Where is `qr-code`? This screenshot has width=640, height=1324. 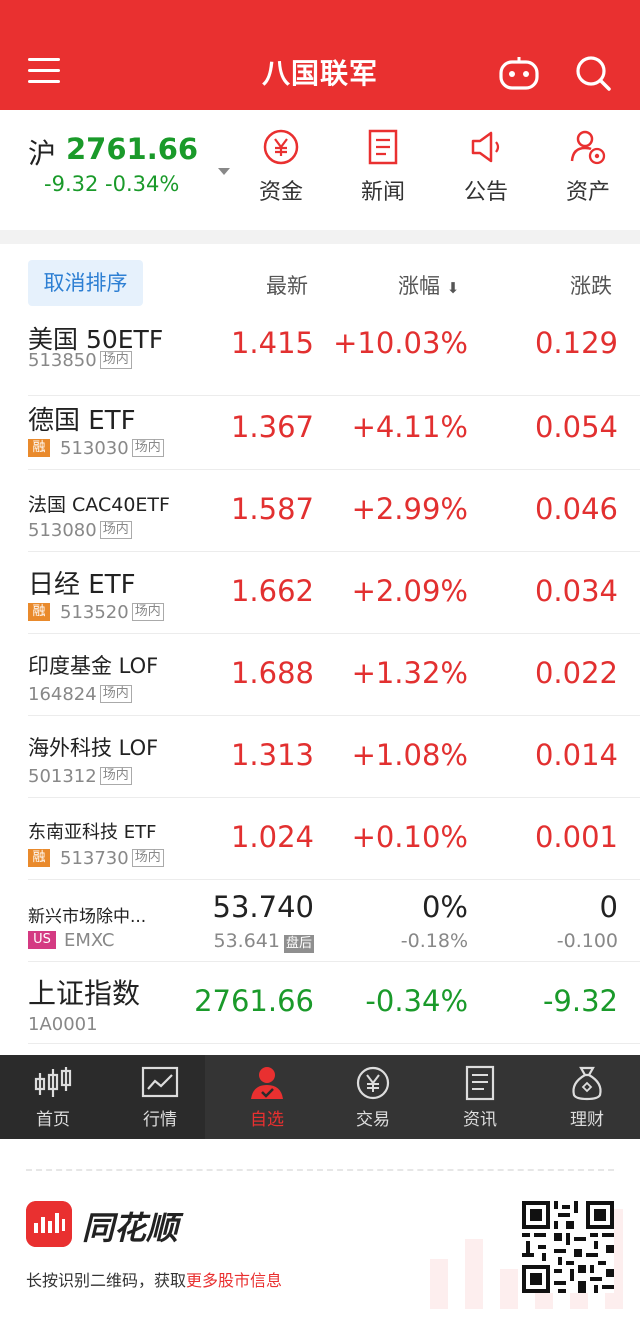 qr-code is located at coordinates (568, 1247).